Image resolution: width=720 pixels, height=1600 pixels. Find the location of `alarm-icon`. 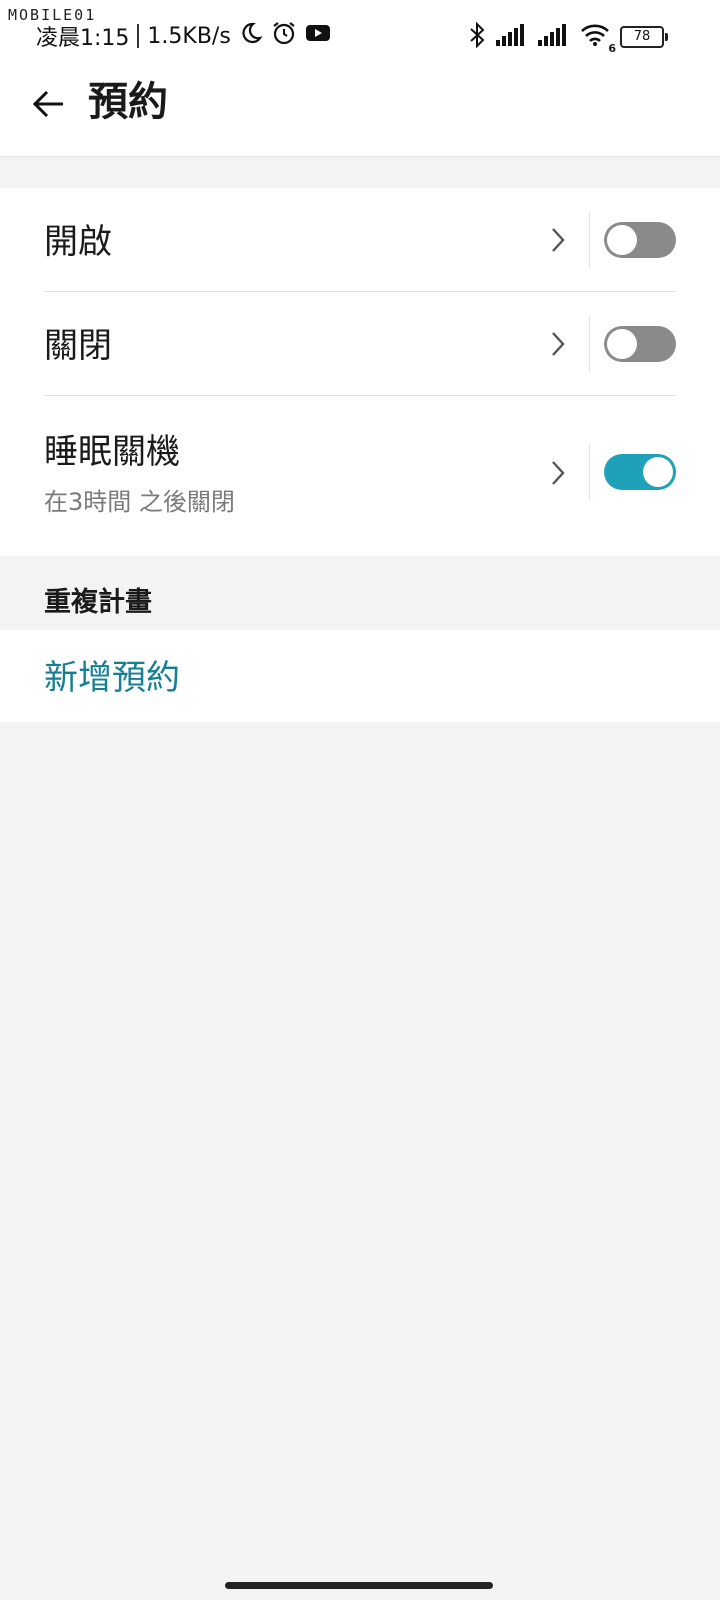

alarm-icon is located at coordinates (284, 36).